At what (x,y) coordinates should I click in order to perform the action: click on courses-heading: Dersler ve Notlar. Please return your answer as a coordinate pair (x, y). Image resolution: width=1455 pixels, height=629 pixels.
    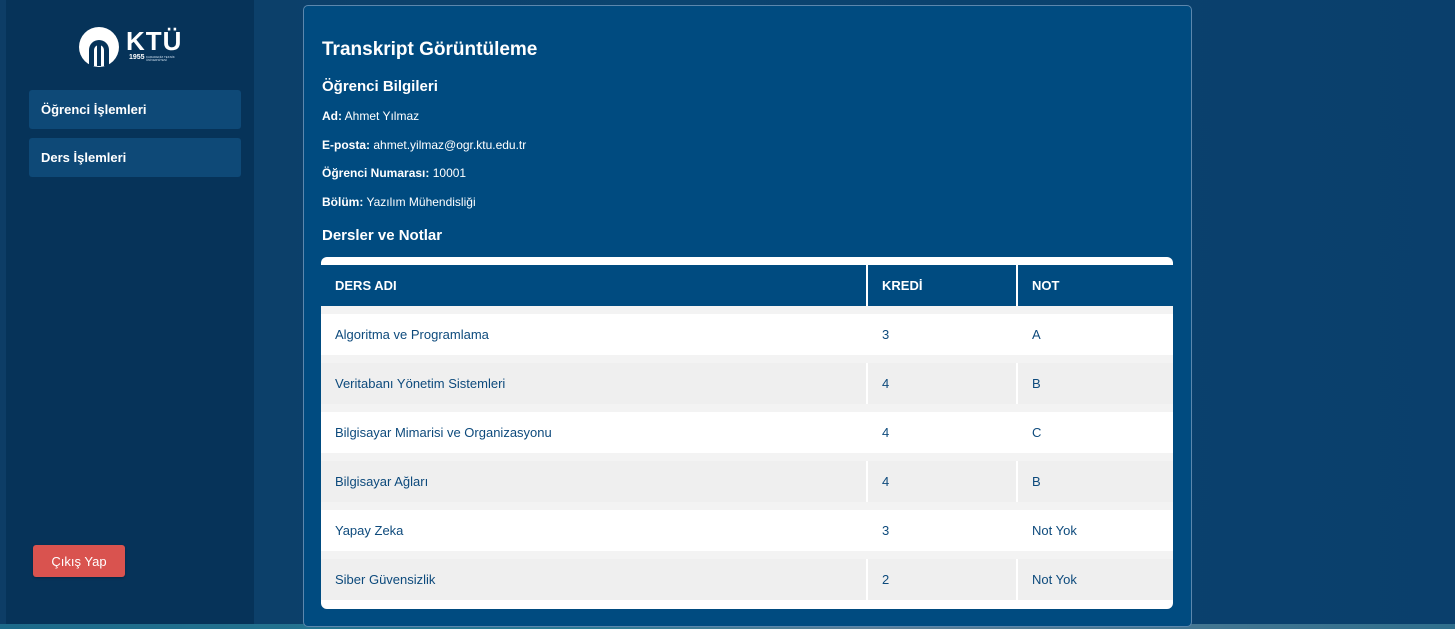
    Looking at the image, I should click on (382, 235).